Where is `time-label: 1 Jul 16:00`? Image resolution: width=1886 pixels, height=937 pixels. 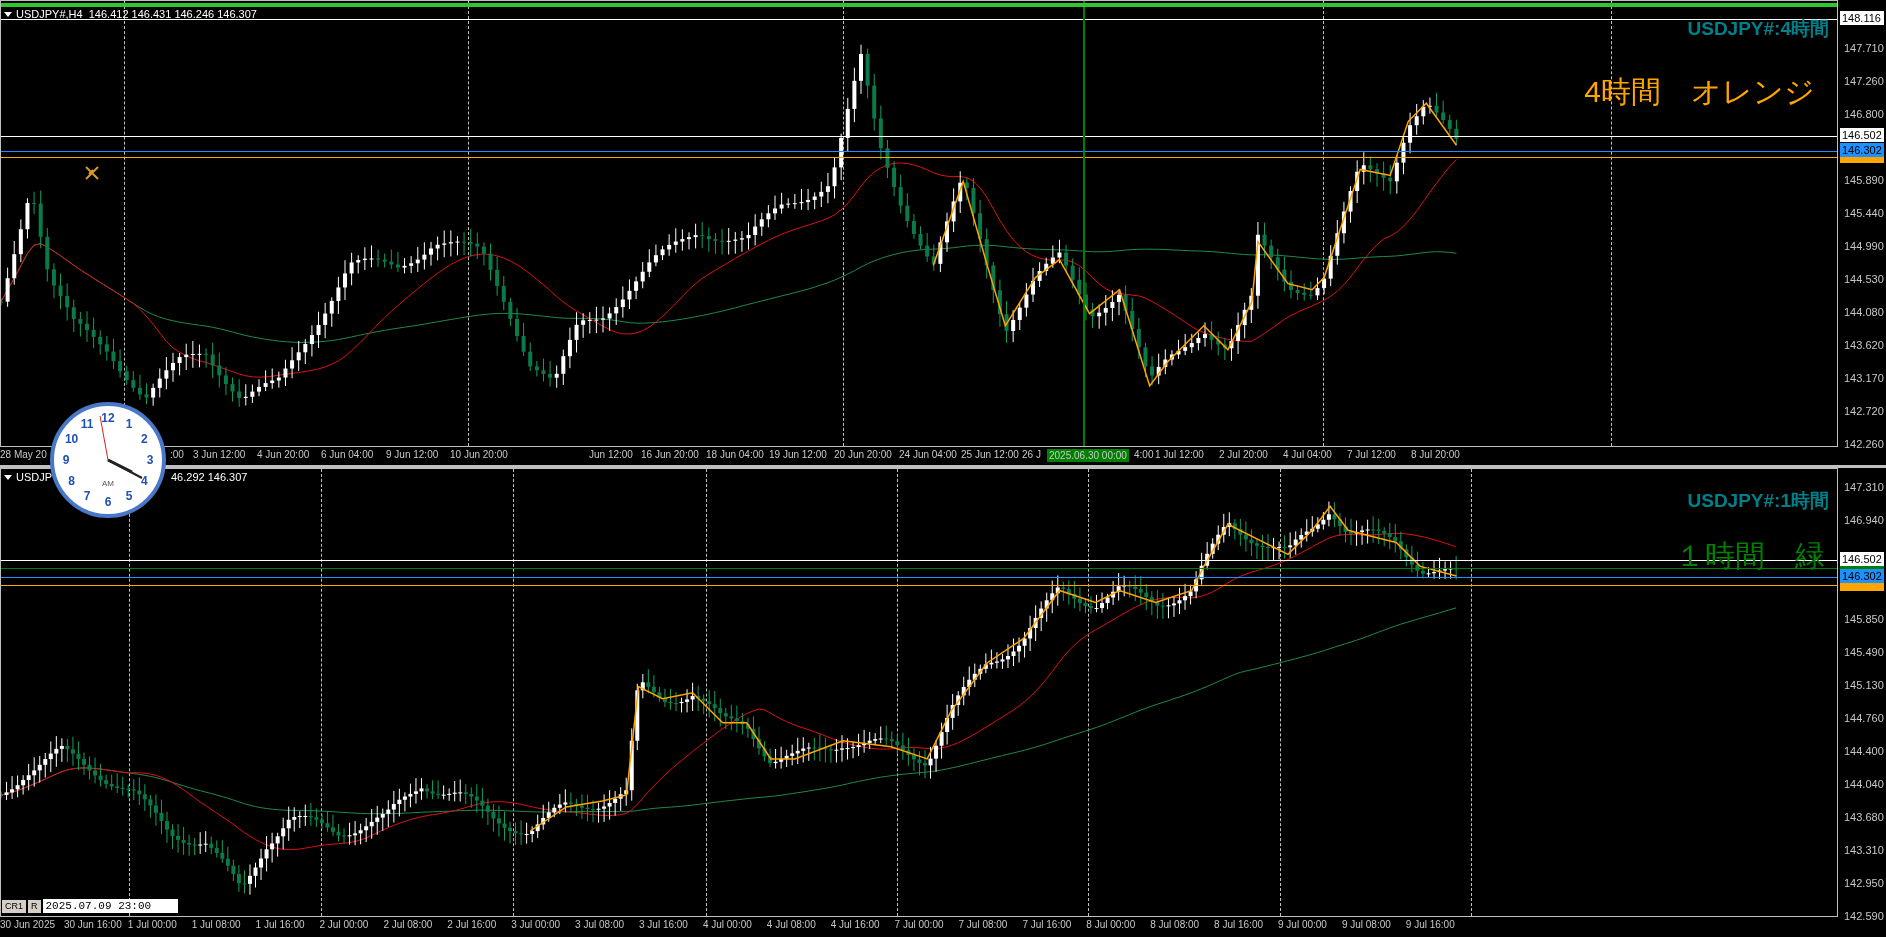
time-label: 1 Jul 16:00 is located at coordinates (280, 925).